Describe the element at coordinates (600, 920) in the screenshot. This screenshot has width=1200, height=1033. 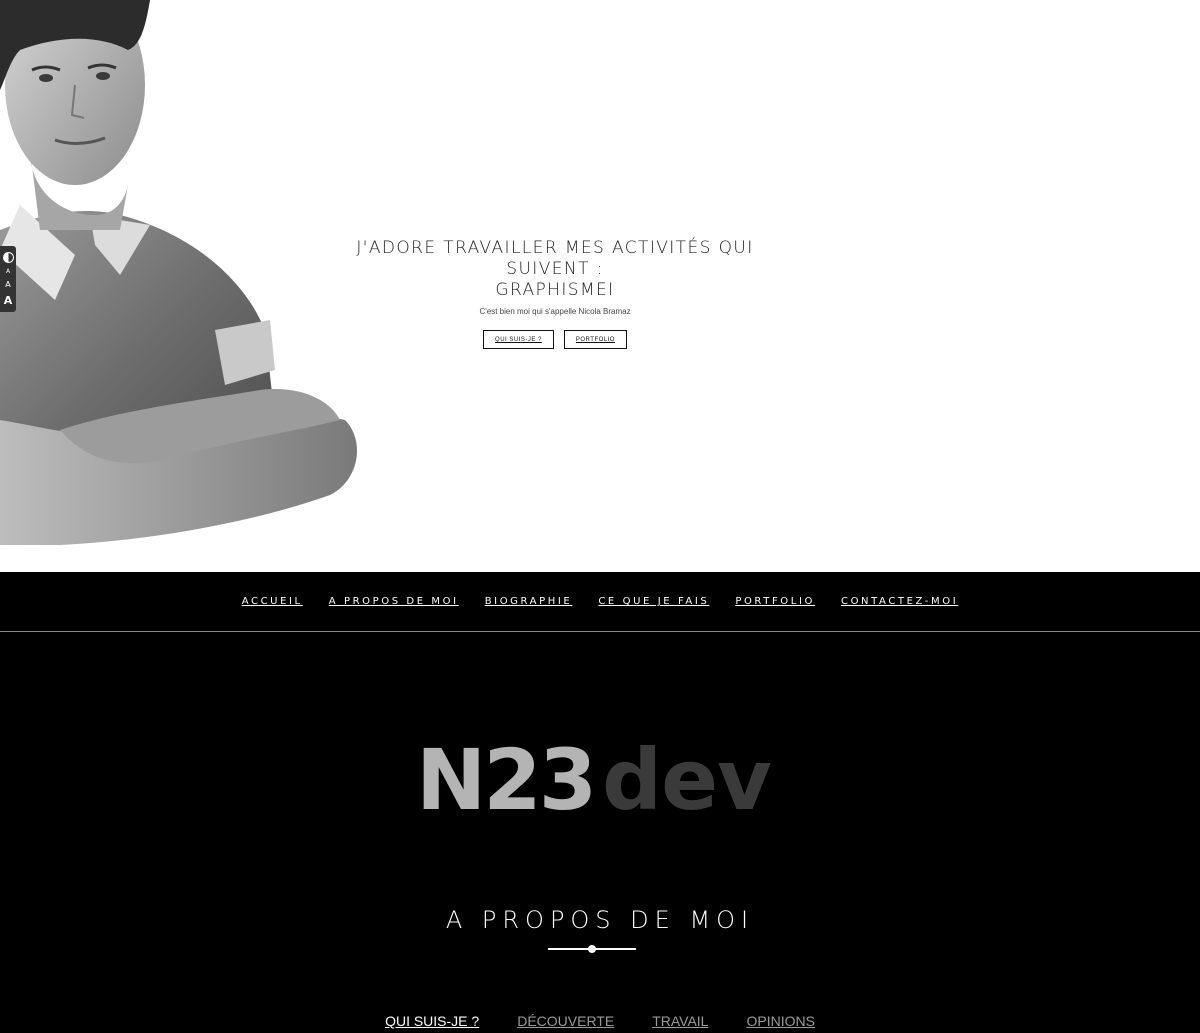
I see `about-section-title: A PROPOS DE MOI` at that location.